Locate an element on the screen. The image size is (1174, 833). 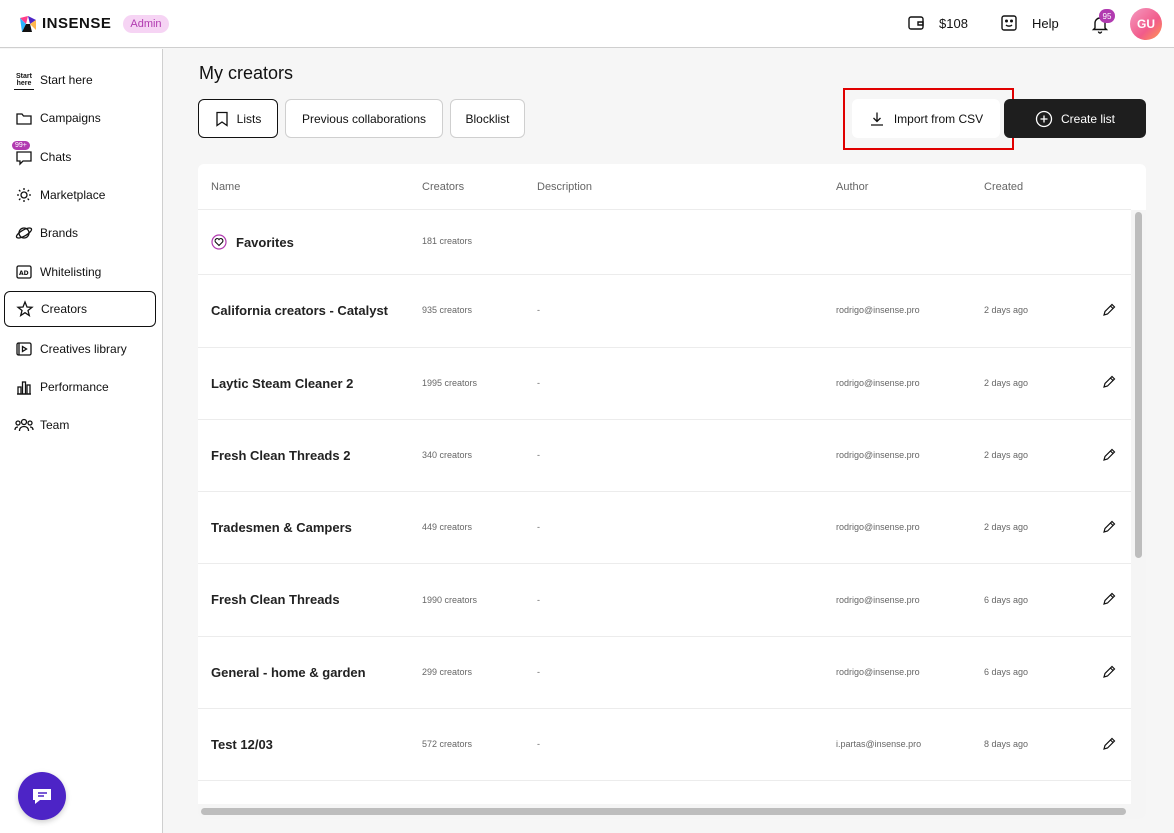
sidebar-item-brands: Brands is located at coordinates (80, 233).